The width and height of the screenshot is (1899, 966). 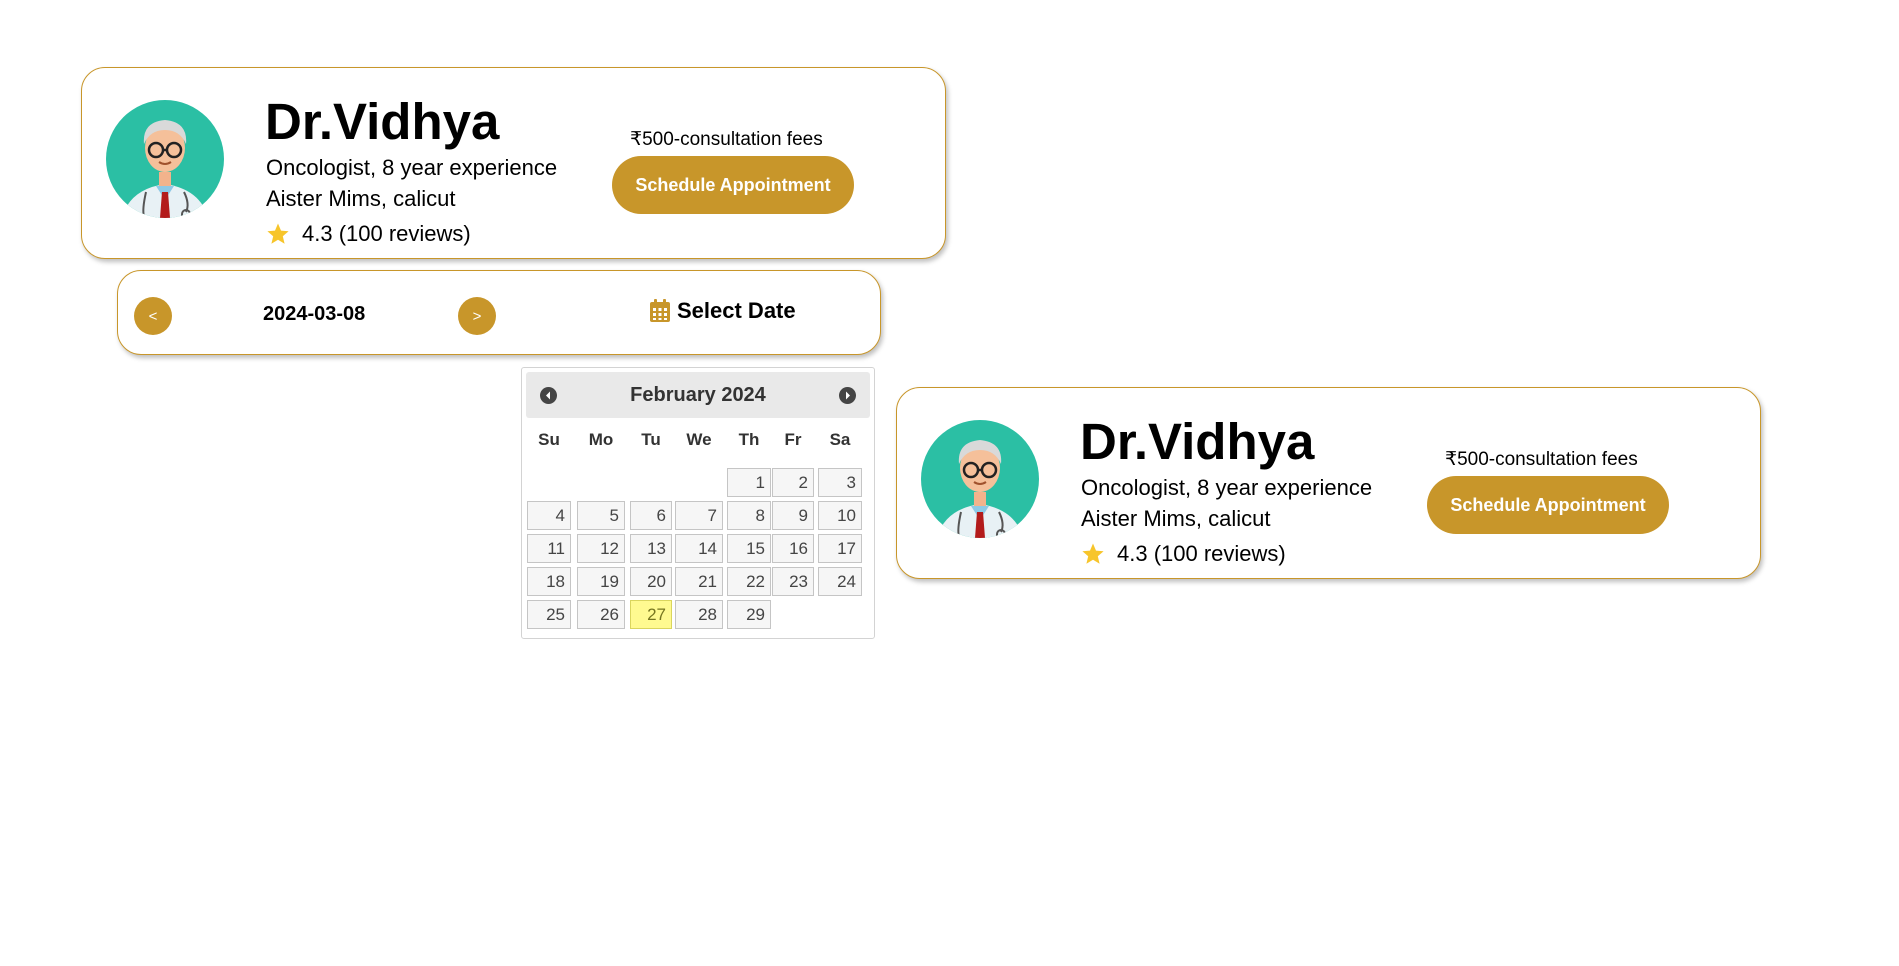 What do you see at coordinates (749, 581) in the screenshot?
I see `calendar-day: 22` at bounding box center [749, 581].